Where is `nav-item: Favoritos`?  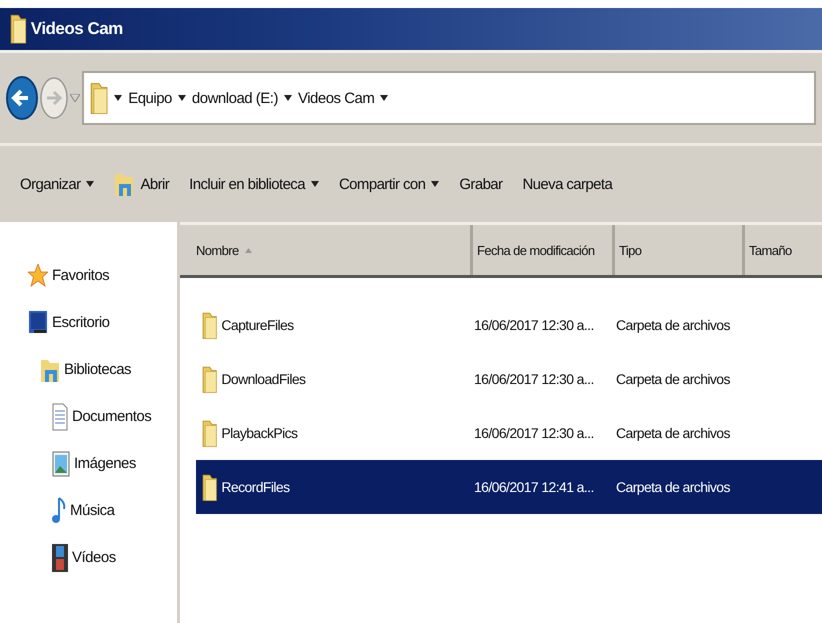
nav-item: Favoritos is located at coordinates (102, 275).